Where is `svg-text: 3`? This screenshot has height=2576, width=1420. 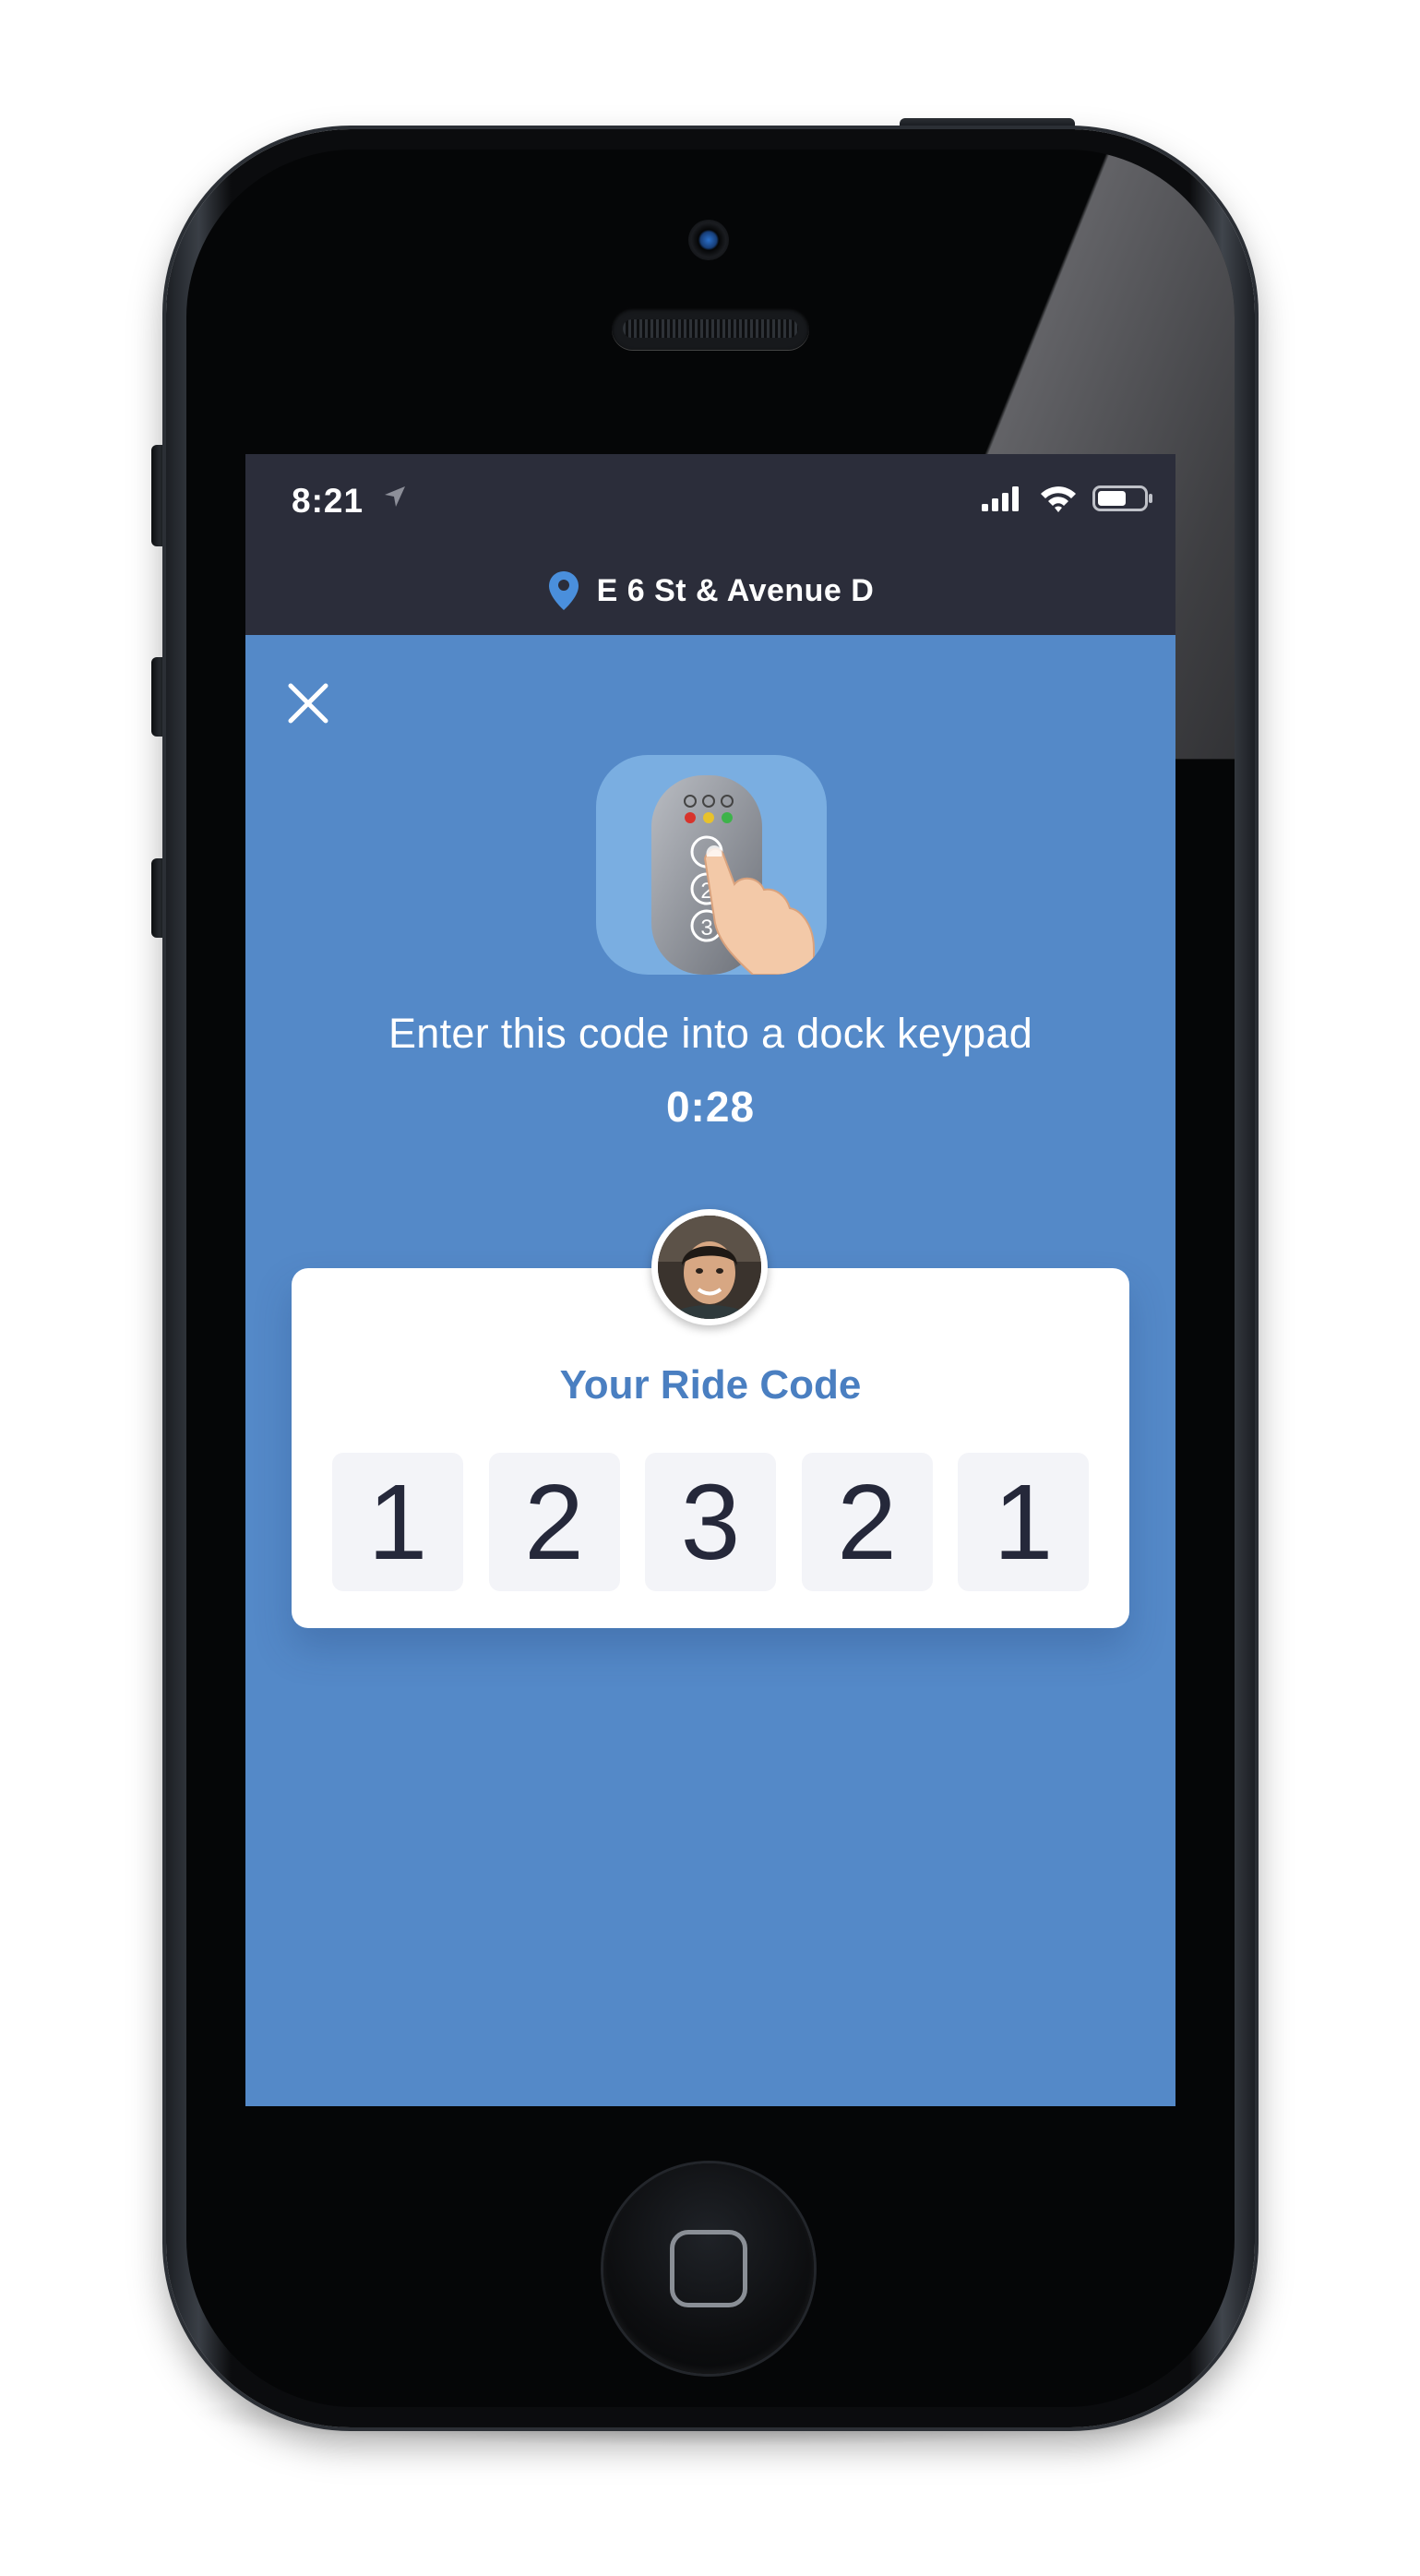
svg-text: 3 is located at coordinates (706, 929).